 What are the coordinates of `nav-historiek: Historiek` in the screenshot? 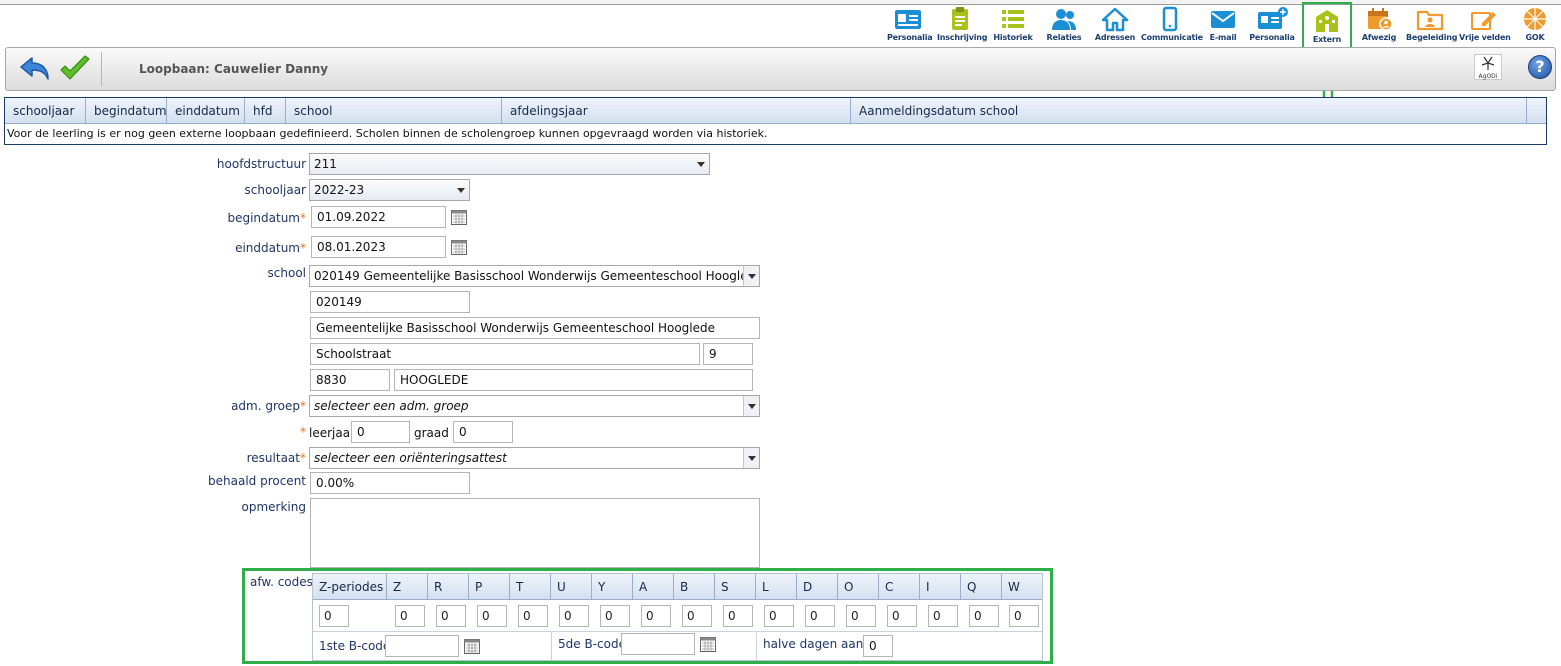 It's located at (1013, 26).